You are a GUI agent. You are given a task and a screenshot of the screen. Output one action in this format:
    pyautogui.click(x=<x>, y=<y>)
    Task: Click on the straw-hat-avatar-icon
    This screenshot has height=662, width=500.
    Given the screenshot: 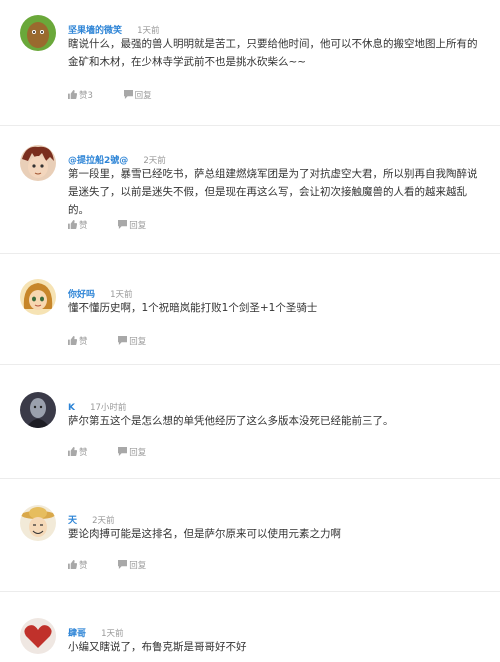 What is the action you would take?
    pyautogui.click(x=38, y=523)
    